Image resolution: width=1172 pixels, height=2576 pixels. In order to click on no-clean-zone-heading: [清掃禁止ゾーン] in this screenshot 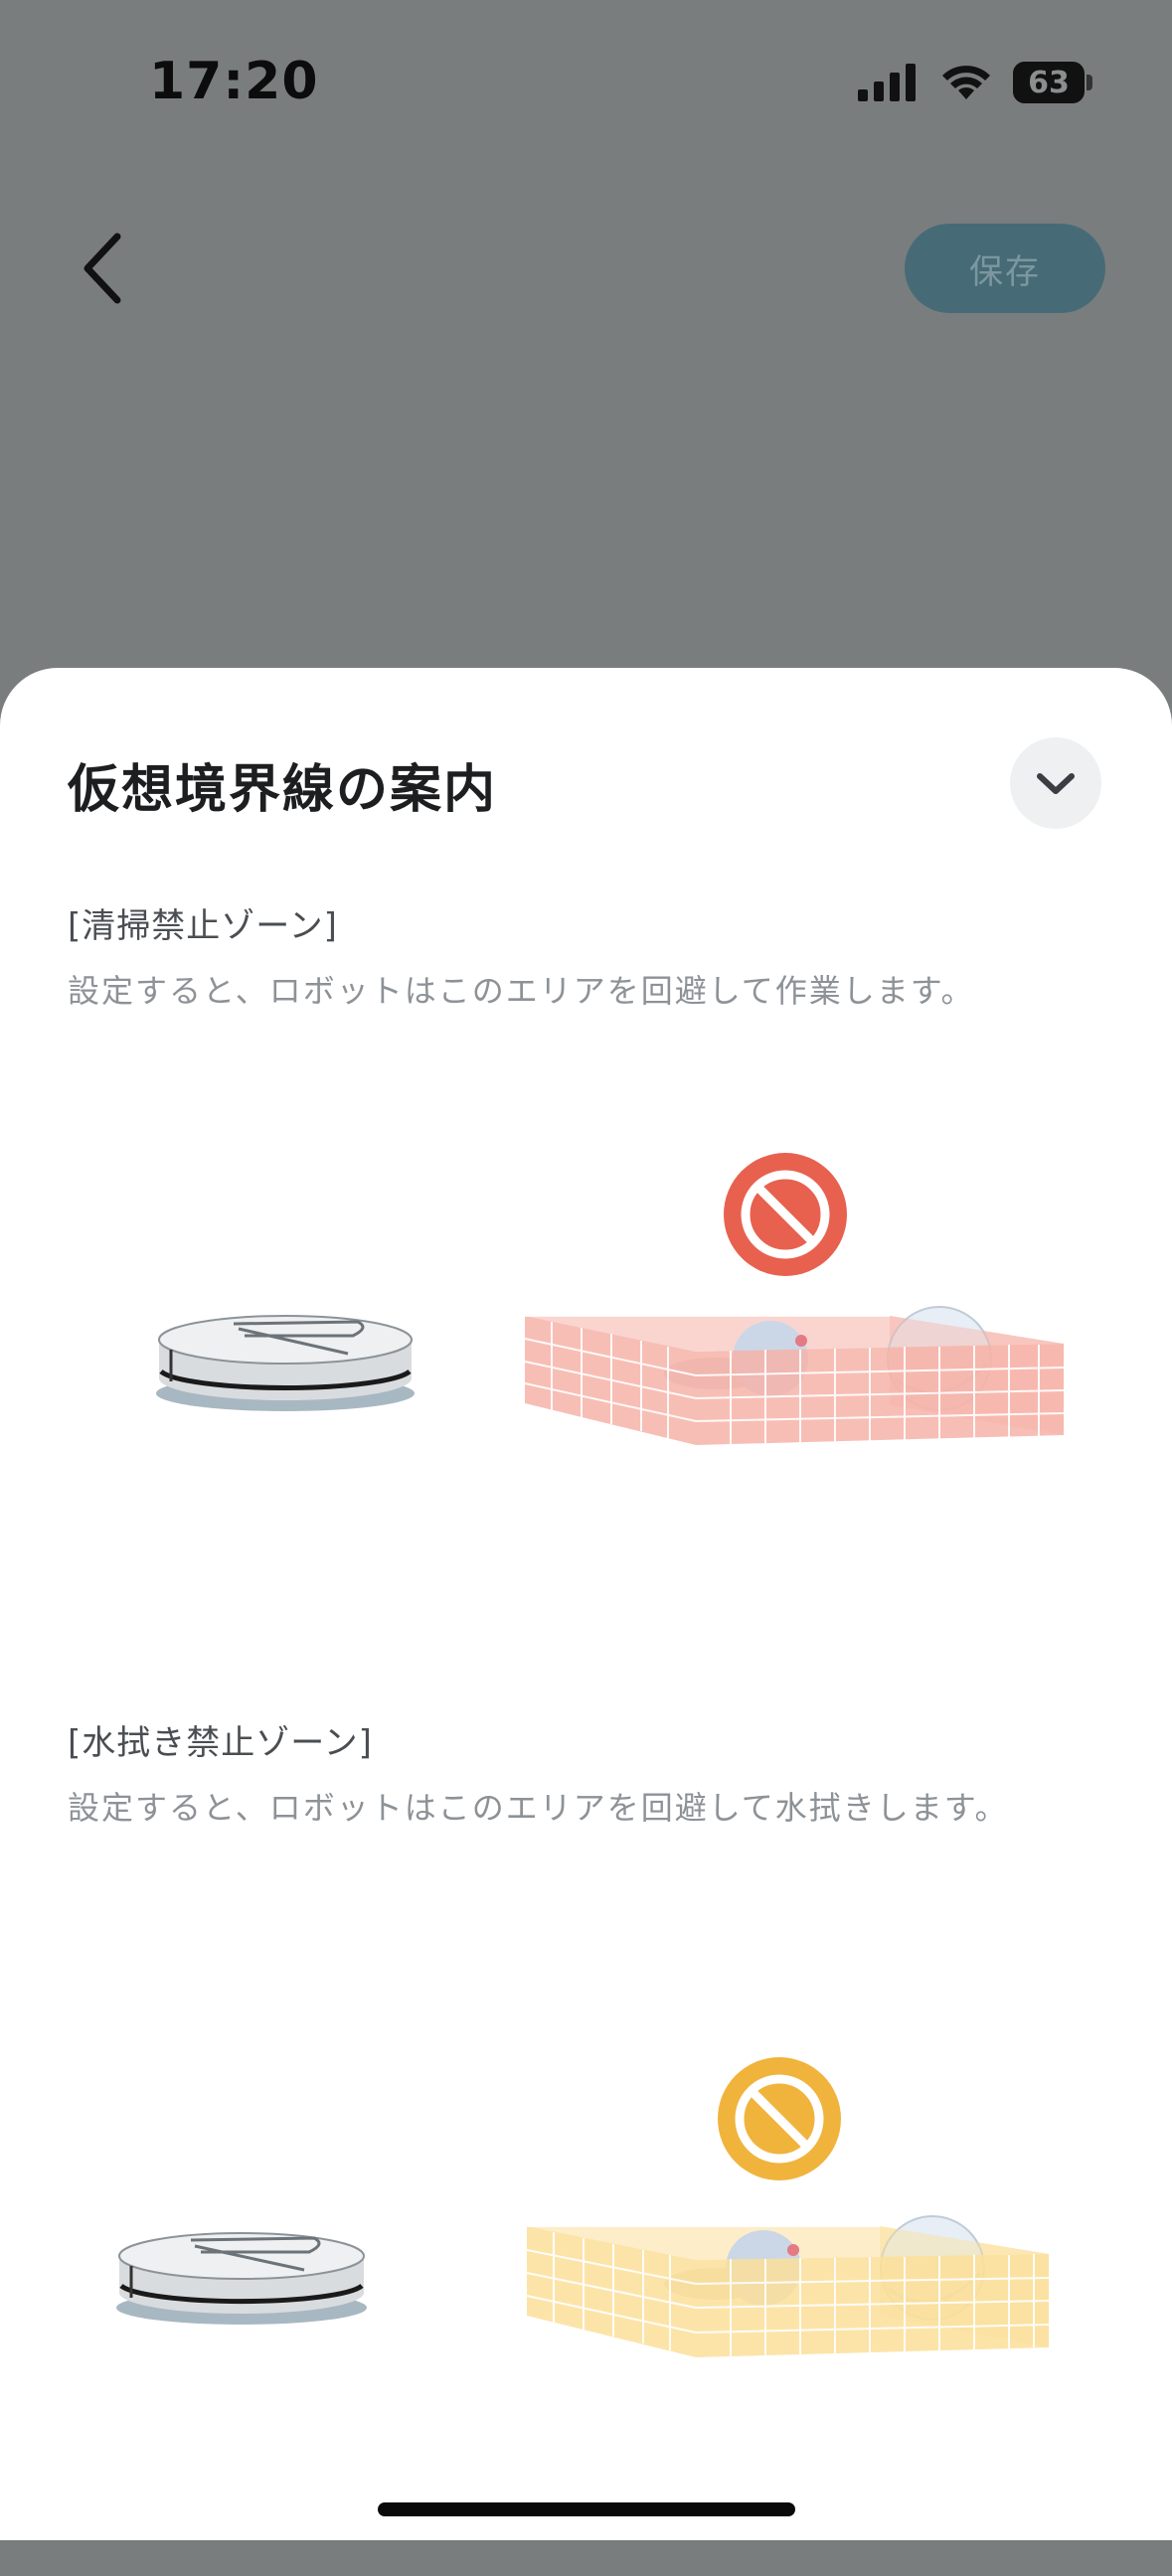, I will do `click(203, 926)`.